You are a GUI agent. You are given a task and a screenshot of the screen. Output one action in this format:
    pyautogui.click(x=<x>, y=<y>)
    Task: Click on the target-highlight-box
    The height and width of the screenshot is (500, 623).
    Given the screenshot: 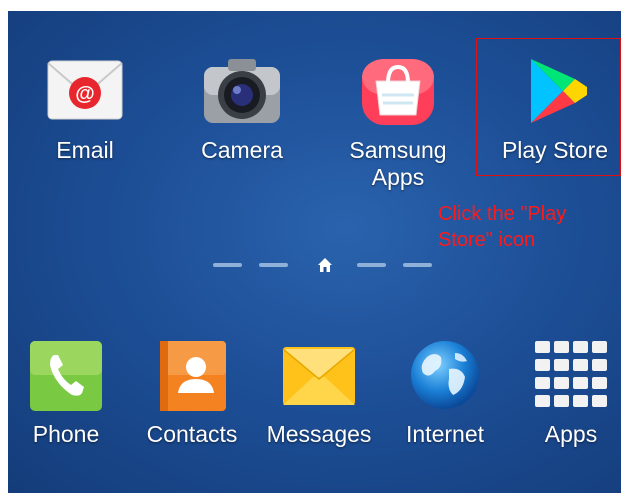 What is the action you would take?
    pyautogui.click(x=548, y=107)
    